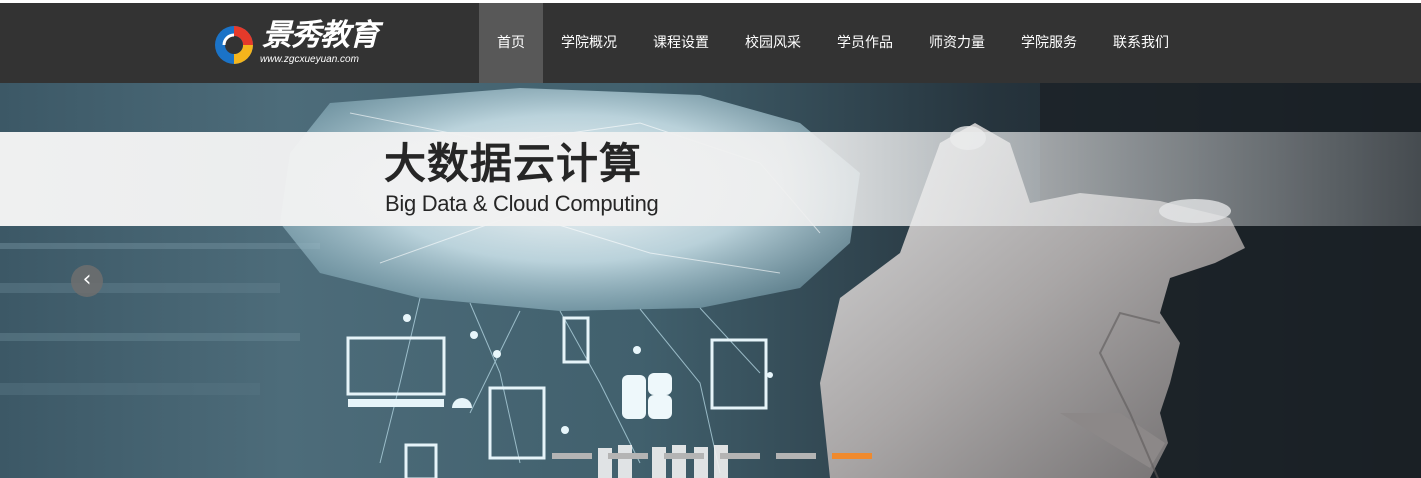 The height and width of the screenshot is (478, 1421). I want to click on logo-title: 景秀教育, so click(320, 35).